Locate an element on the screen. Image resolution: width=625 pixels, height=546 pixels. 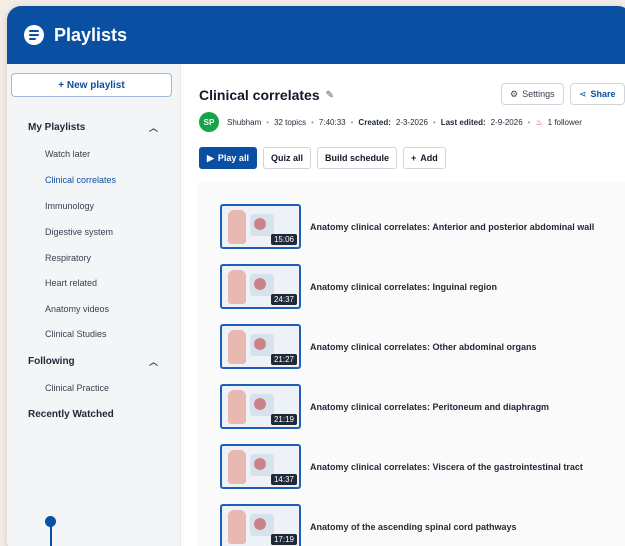
created-label: Created: is located at coordinates (374, 122).